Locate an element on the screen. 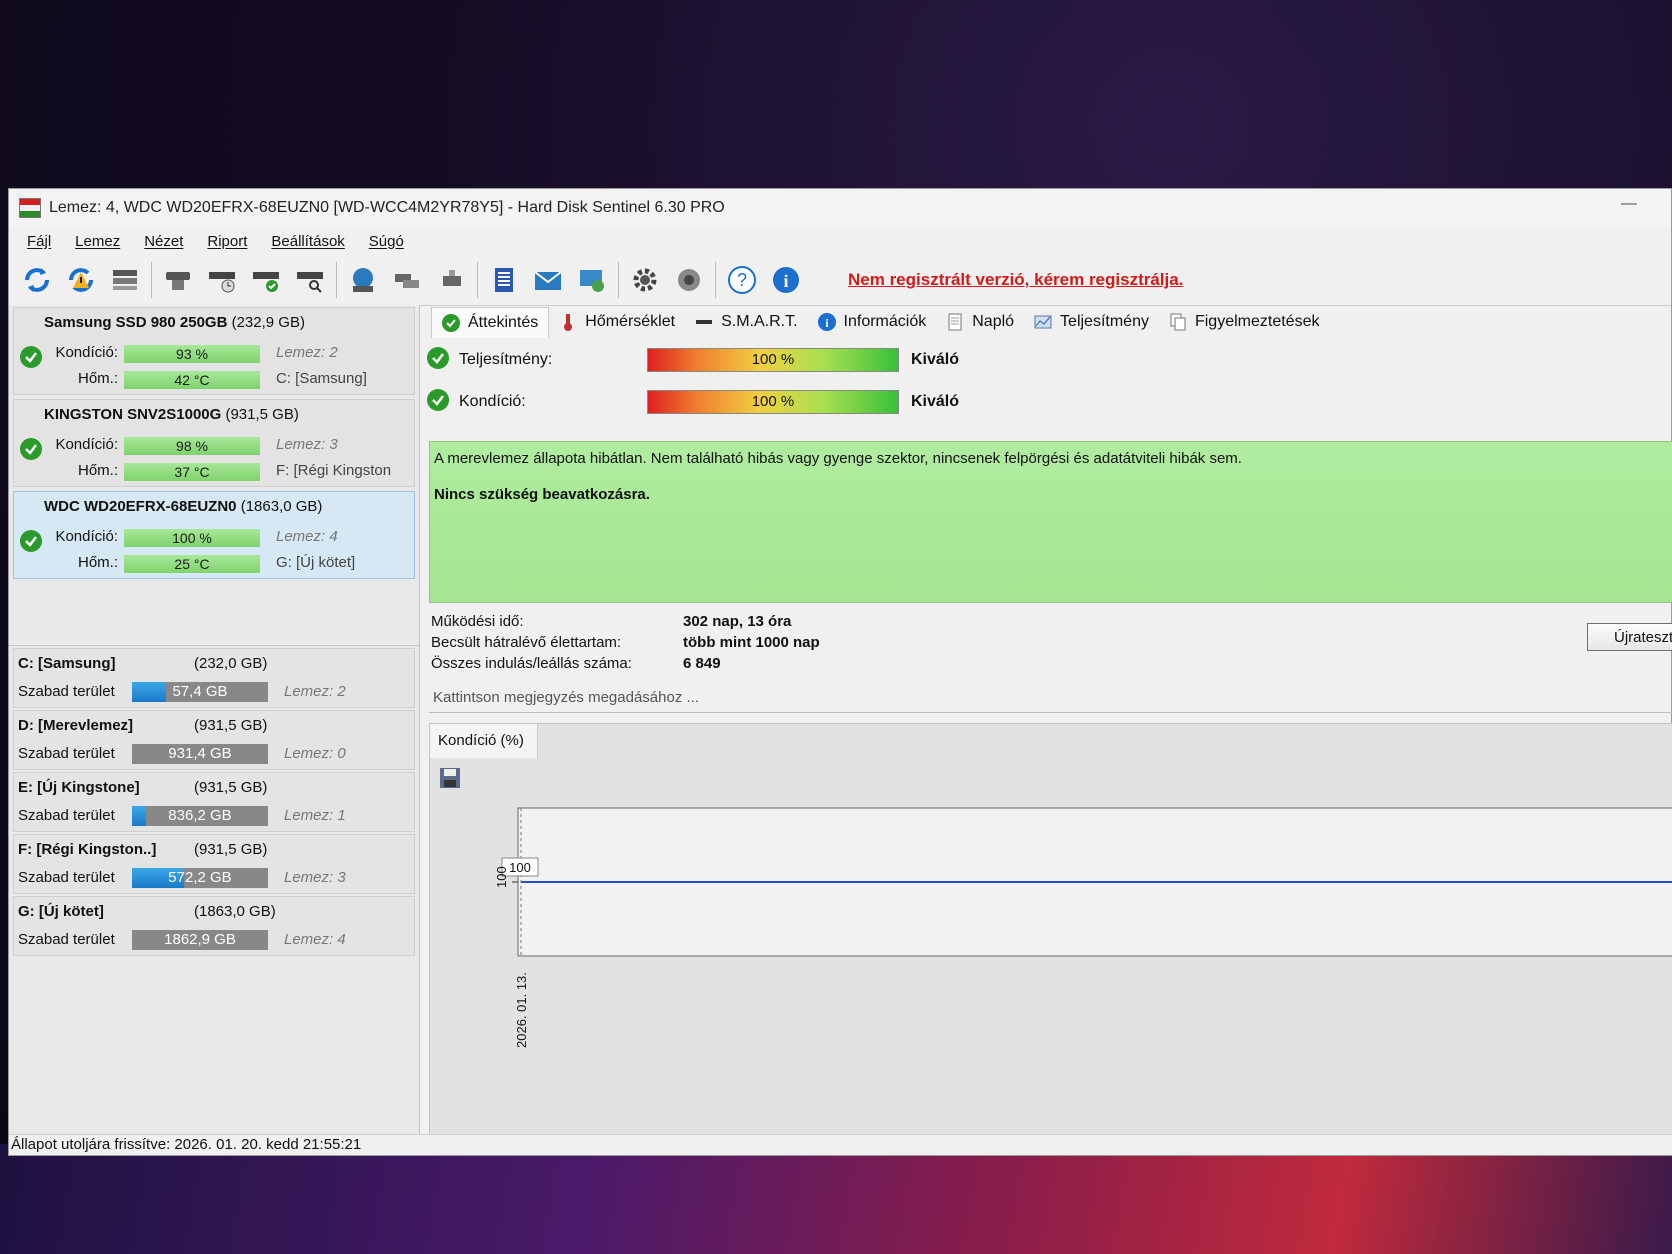  tab-label: Információk is located at coordinates (885, 321).